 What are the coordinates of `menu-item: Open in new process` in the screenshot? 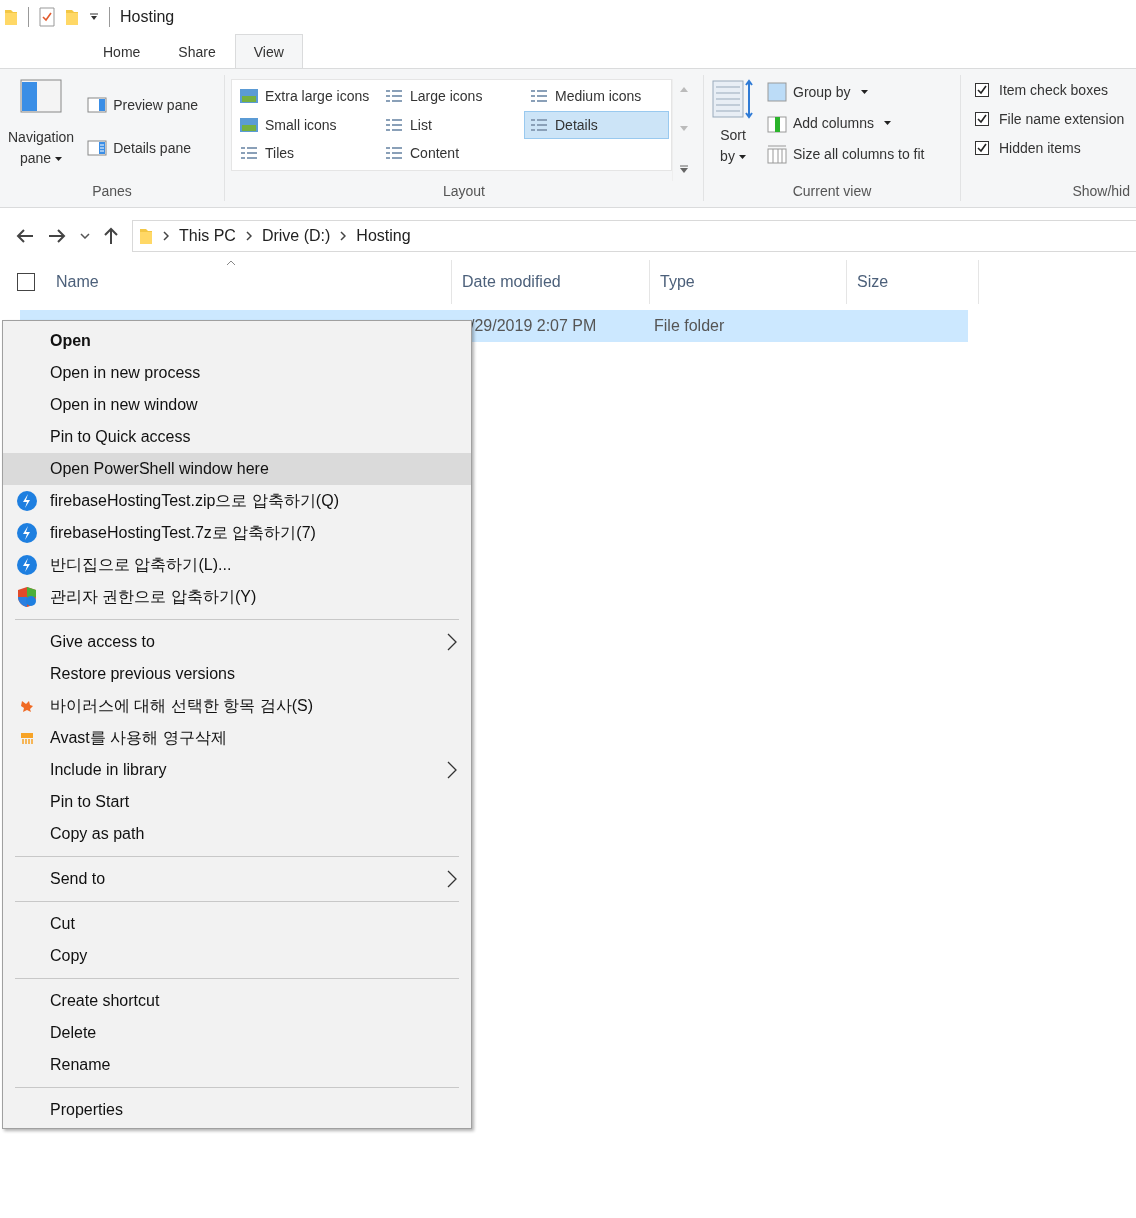 It's located at (237, 373).